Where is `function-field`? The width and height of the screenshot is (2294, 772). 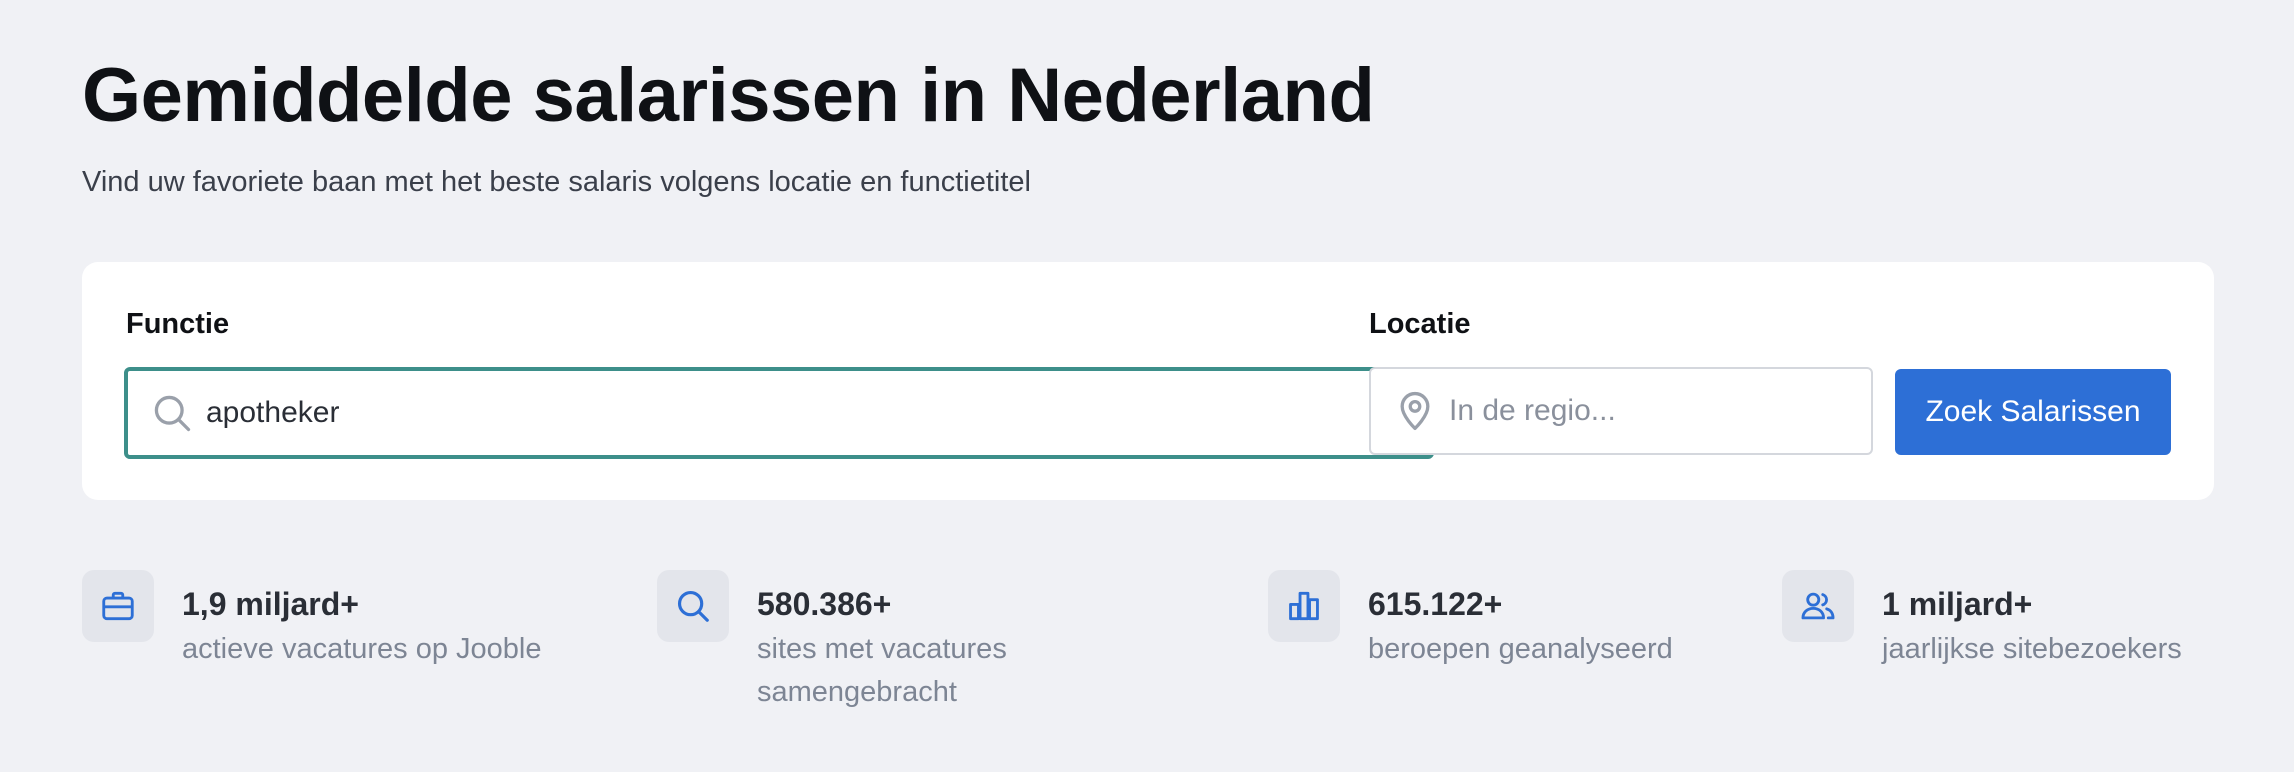 function-field is located at coordinates (779, 413).